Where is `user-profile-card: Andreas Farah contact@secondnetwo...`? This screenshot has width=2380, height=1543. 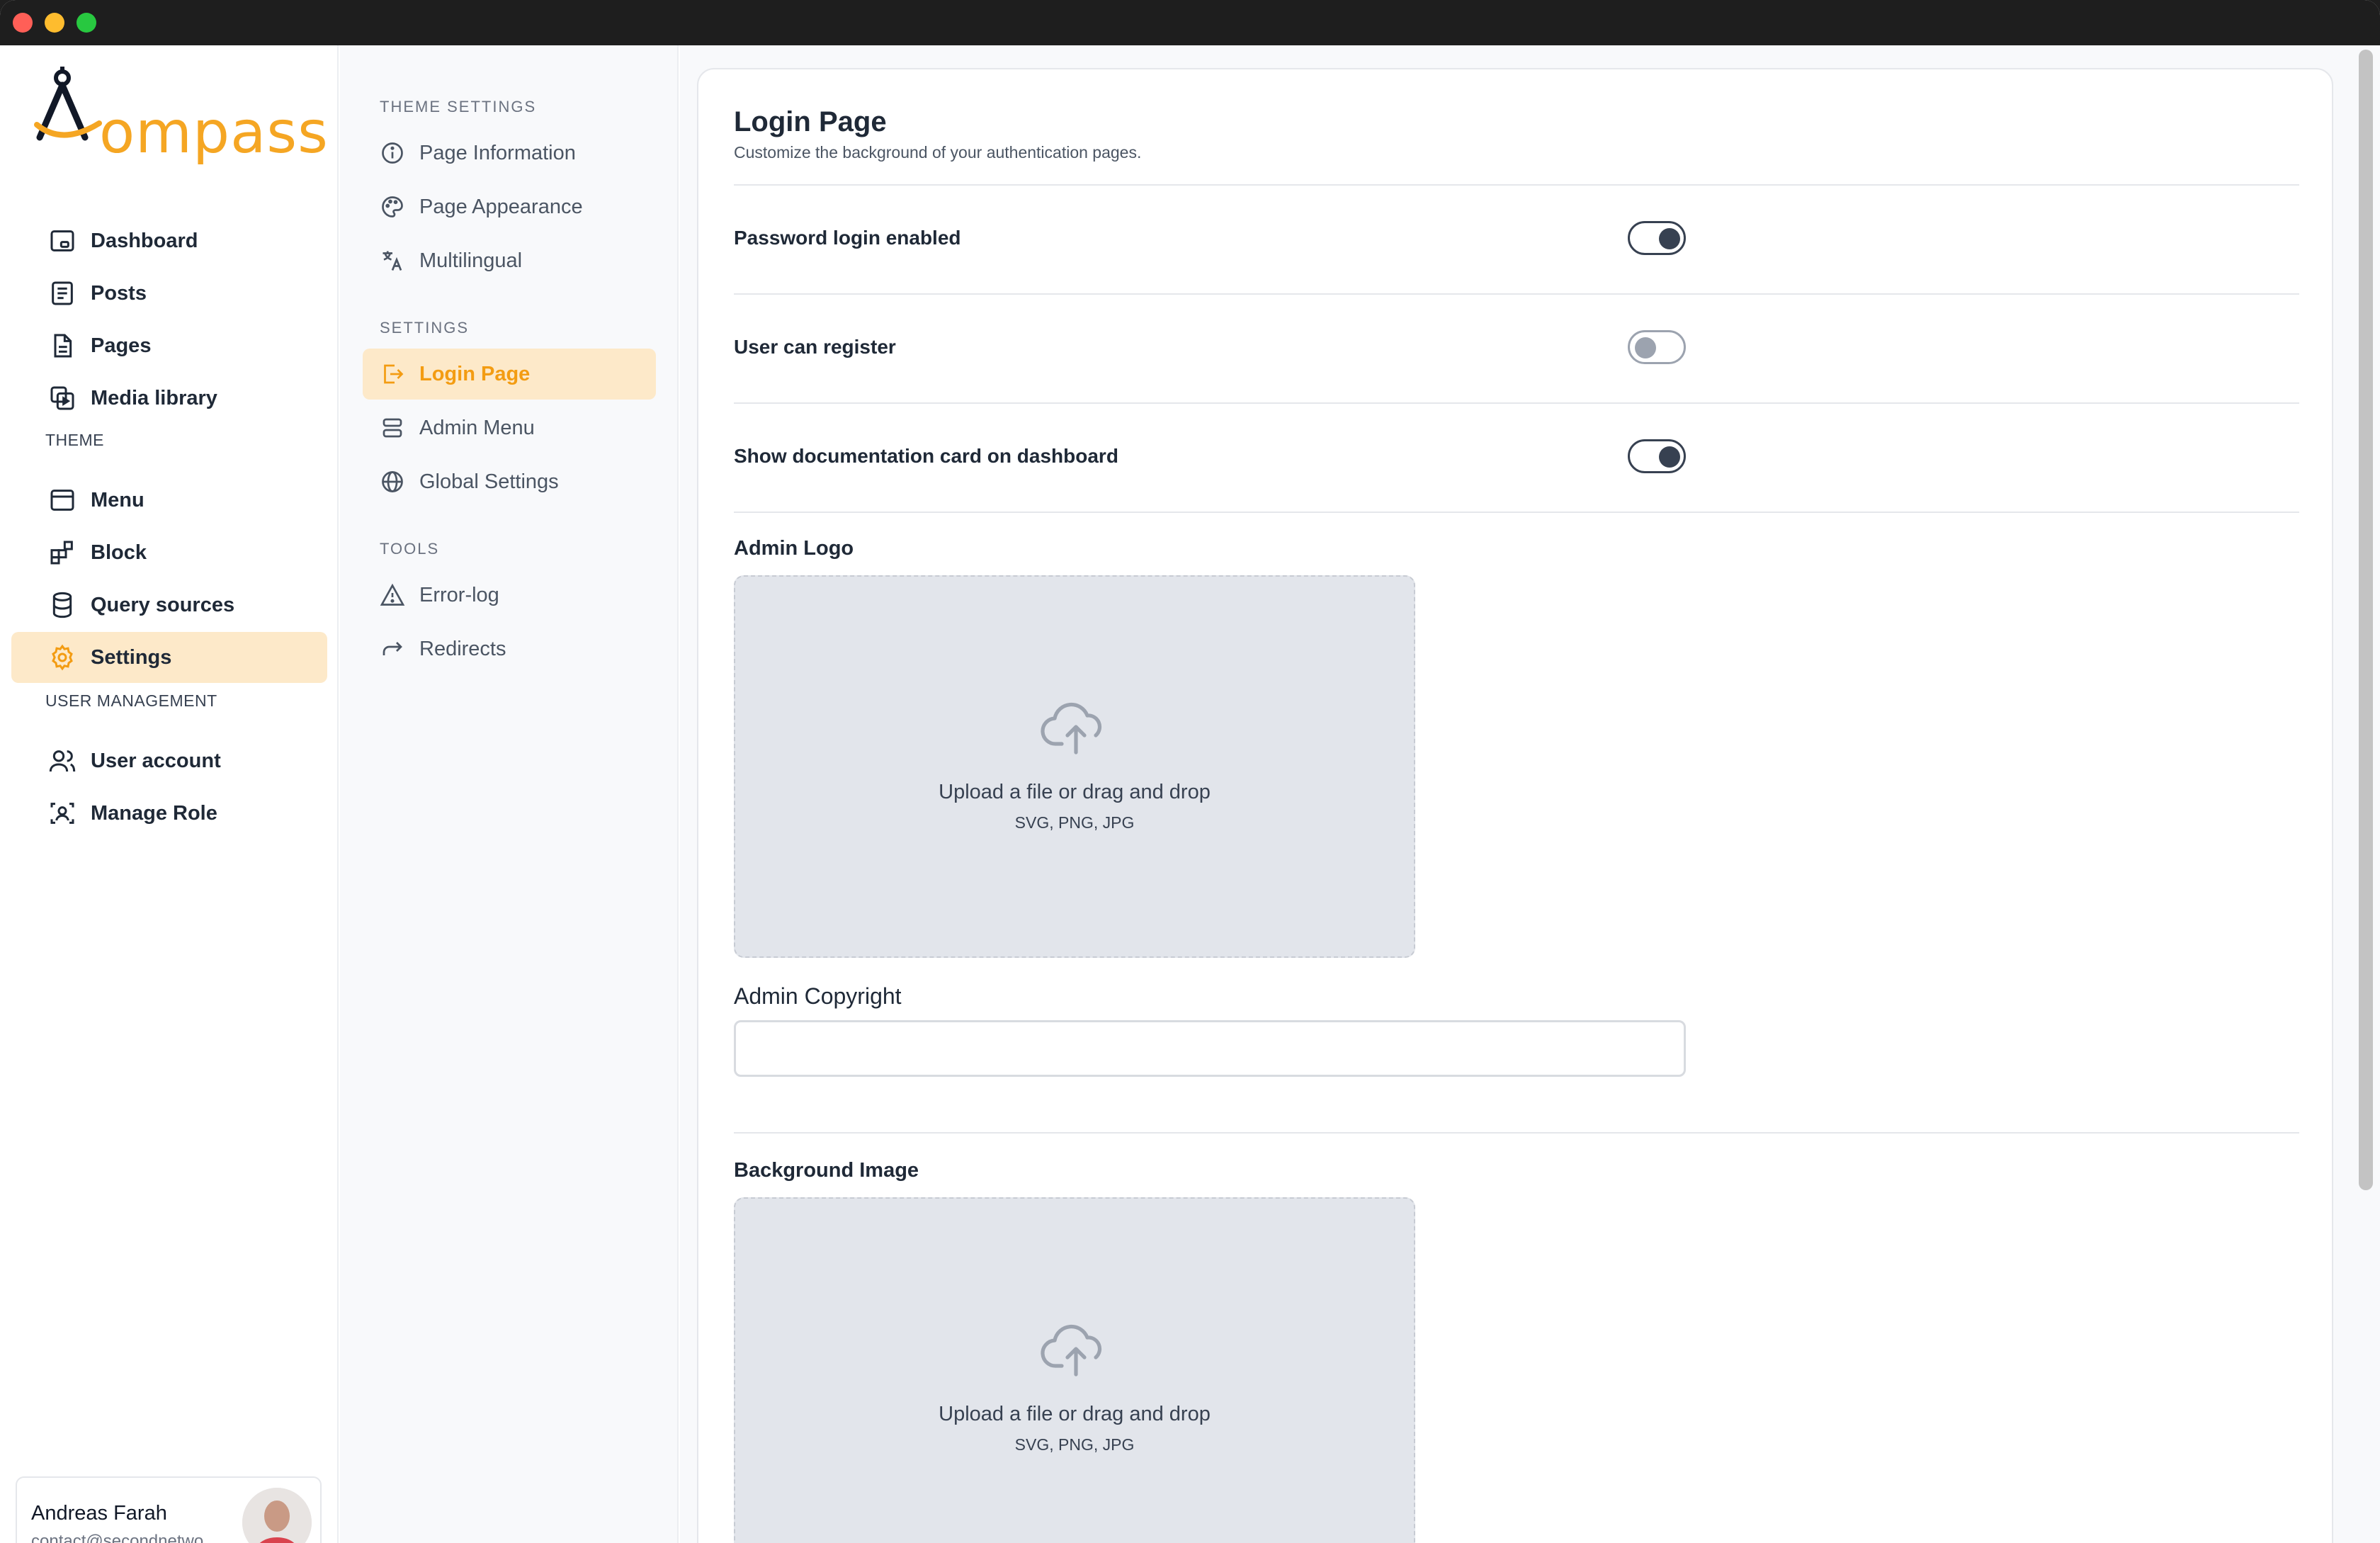
user-profile-card: Andreas Farah contact@secondnetwo... is located at coordinates (169, 1509).